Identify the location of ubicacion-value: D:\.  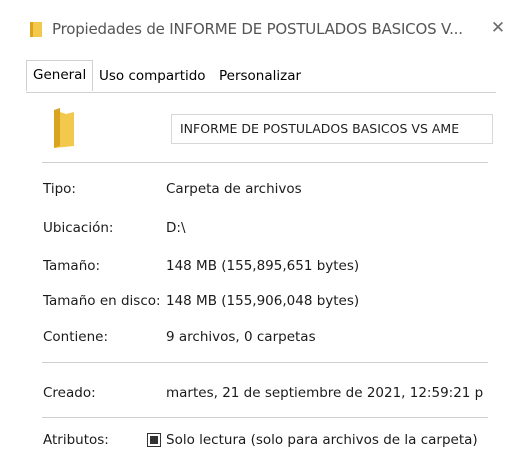
(176, 228).